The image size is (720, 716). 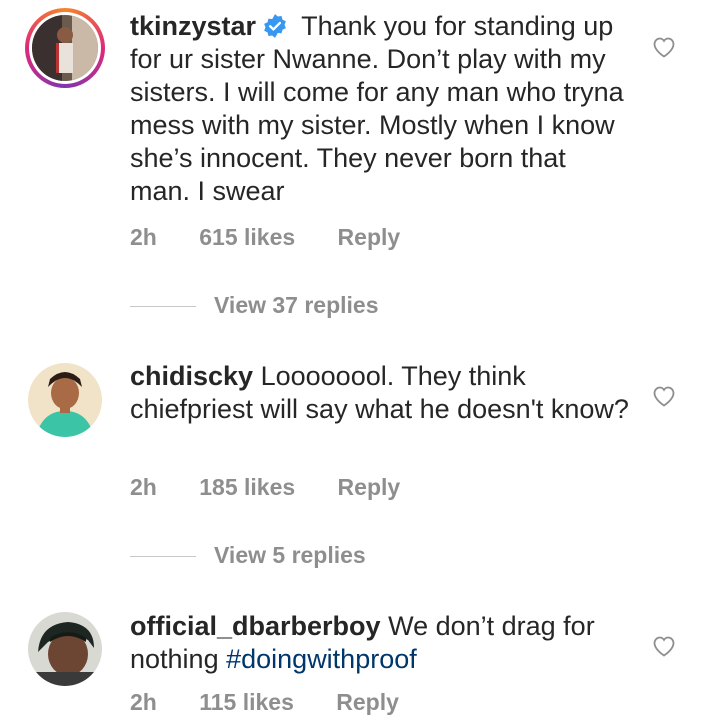 I want to click on view-replies-button: View 5 replies, so click(x=248, y=555).